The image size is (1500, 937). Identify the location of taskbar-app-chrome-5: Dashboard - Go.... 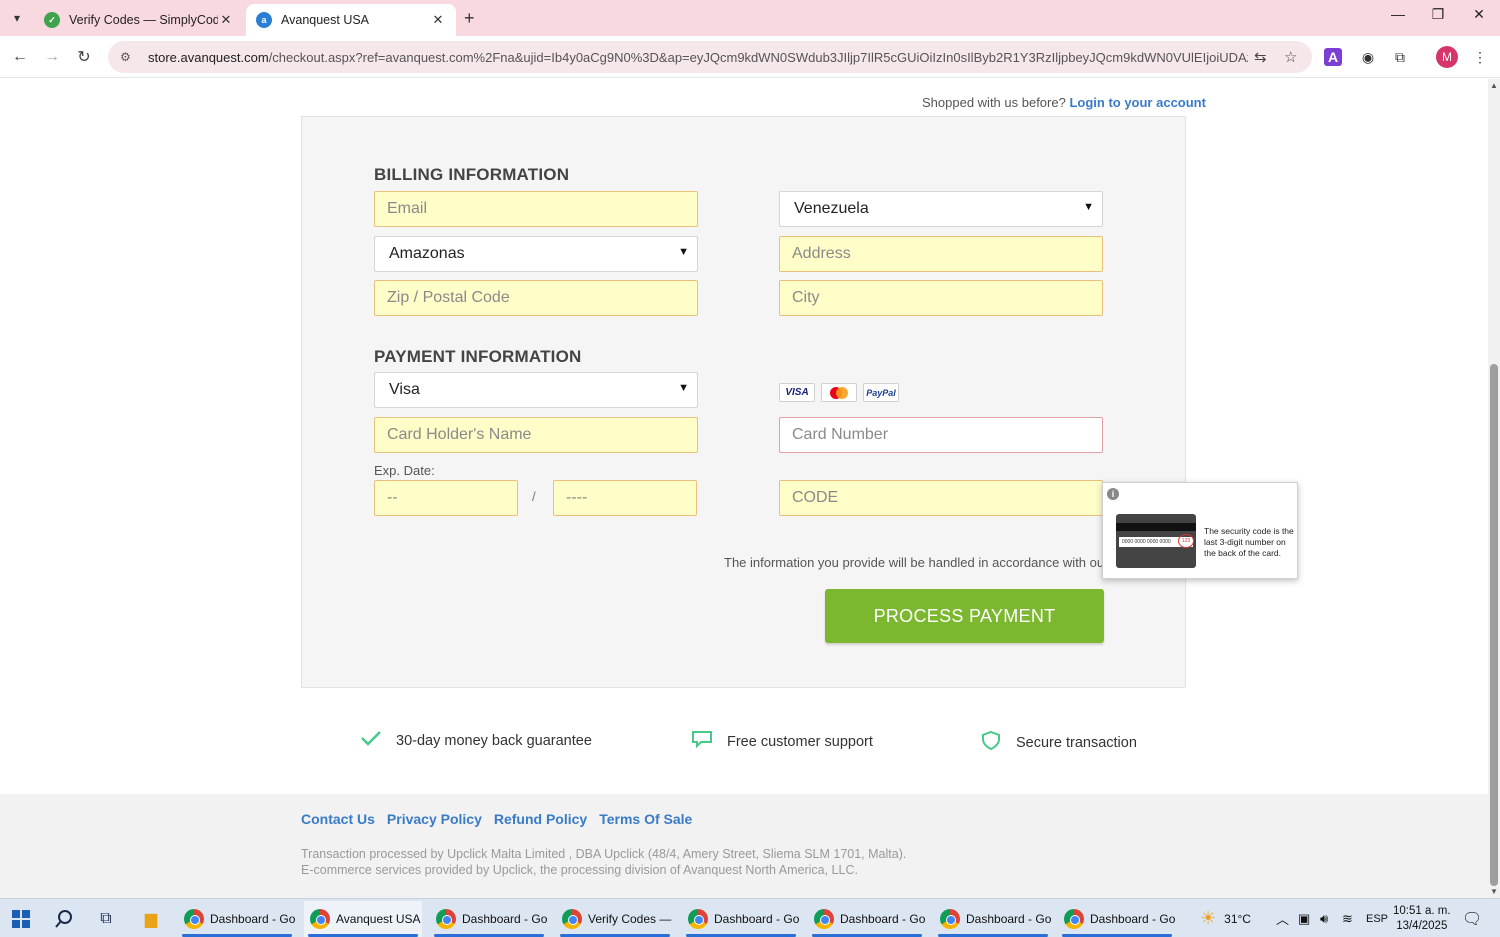
(741, 919).